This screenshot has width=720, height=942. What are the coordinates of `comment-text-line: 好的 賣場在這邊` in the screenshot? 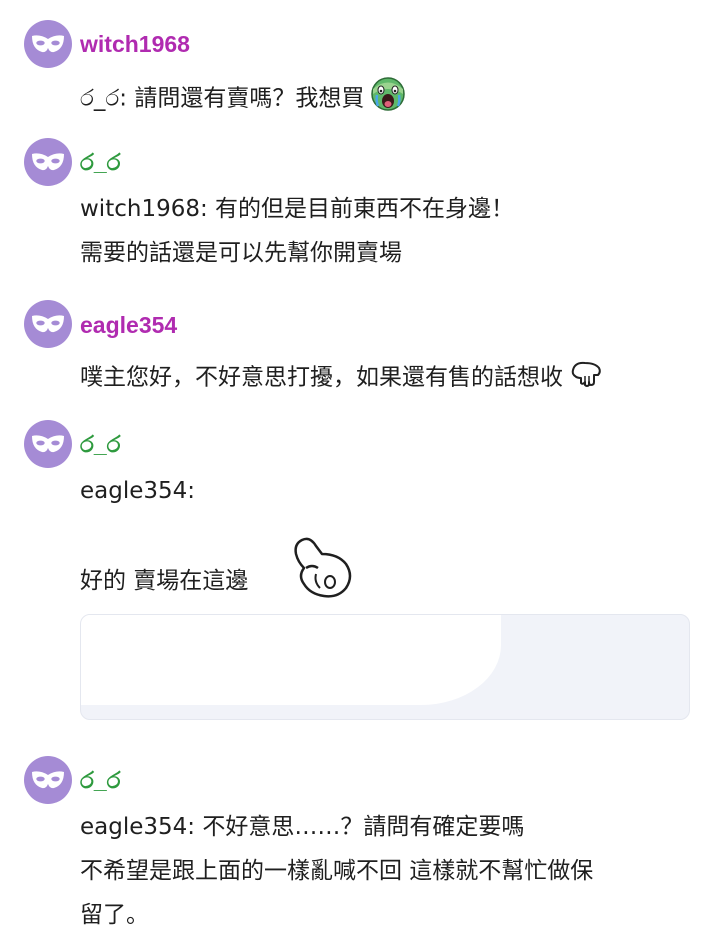 It's located at (164, 581).